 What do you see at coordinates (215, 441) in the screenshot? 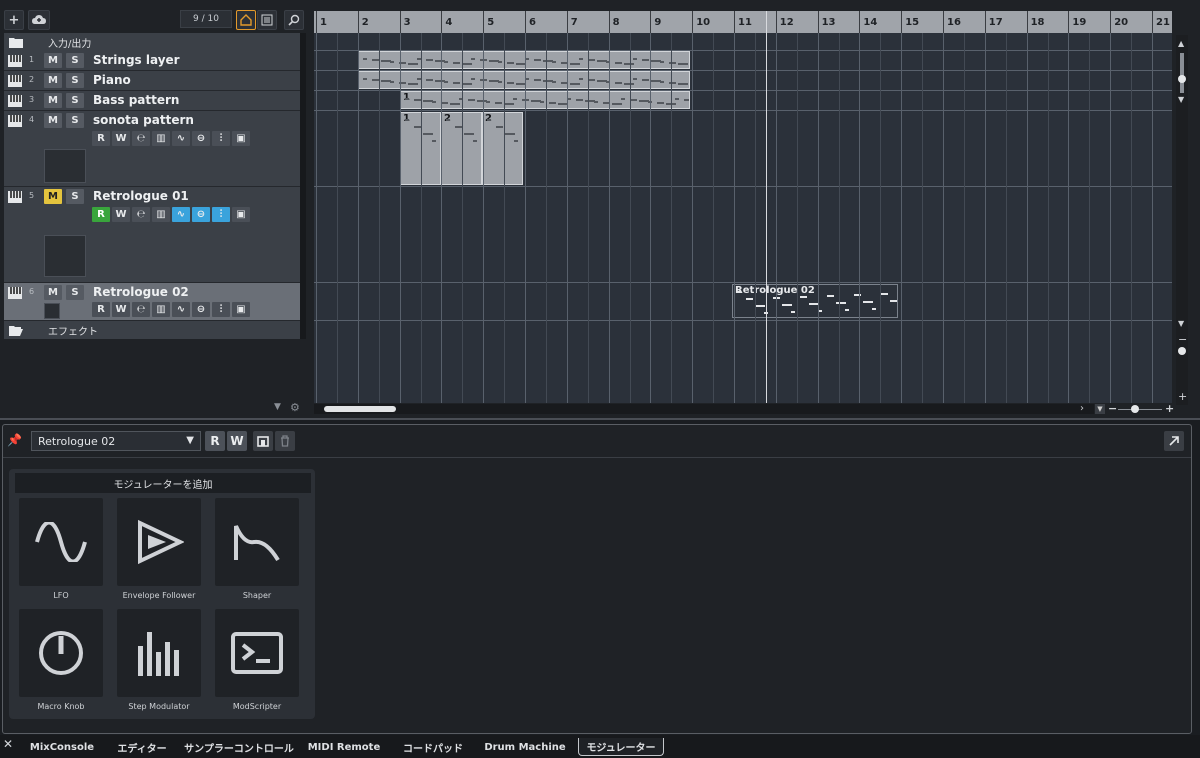
I see `mod-read-button: R` at bounding box center [215, 441].